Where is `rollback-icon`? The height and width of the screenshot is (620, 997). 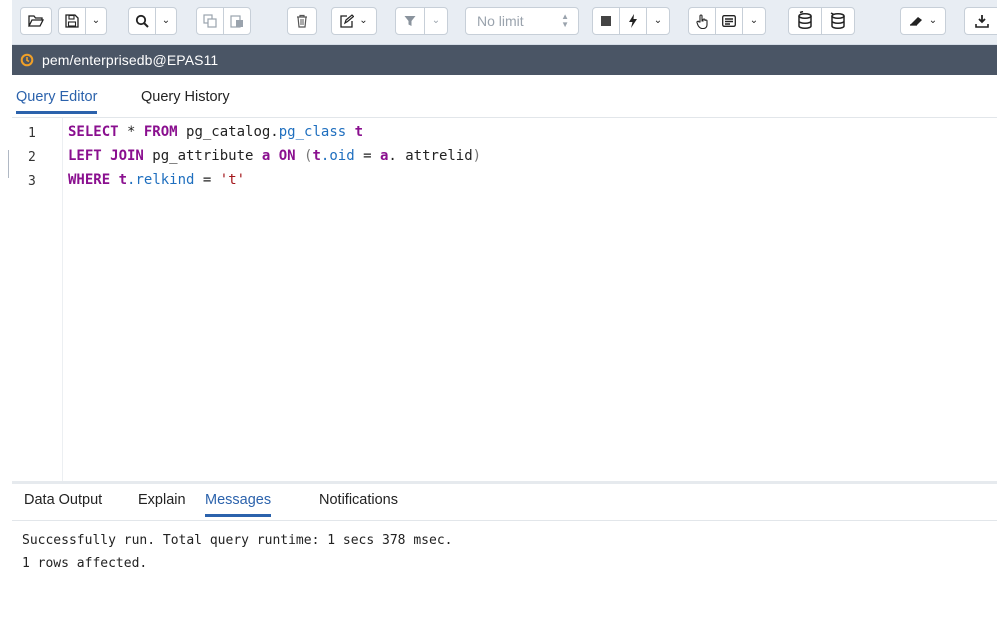
rollback-icon is located at coordinates (837, 21).